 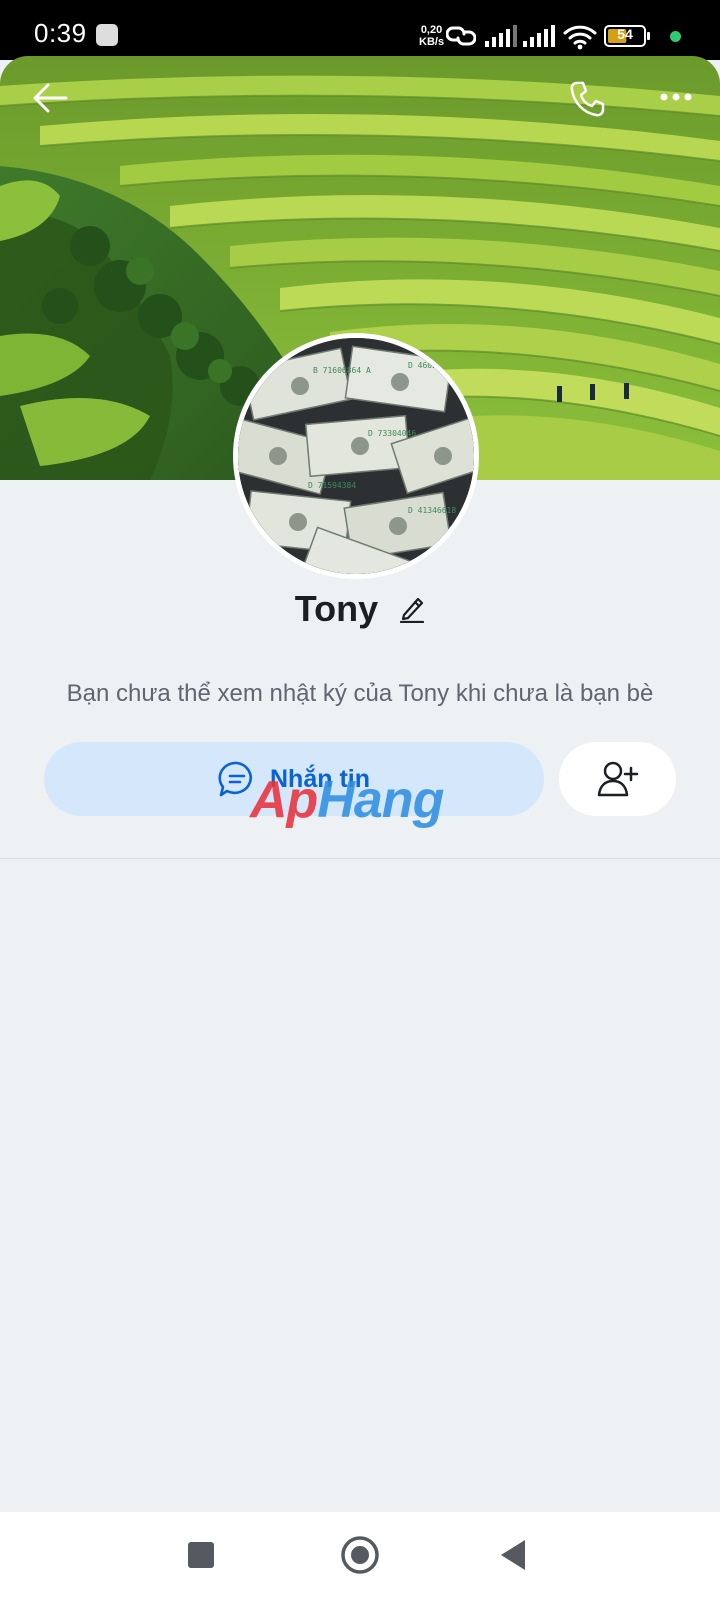 I want to click on recents-button, so click(x=201, y=1555).